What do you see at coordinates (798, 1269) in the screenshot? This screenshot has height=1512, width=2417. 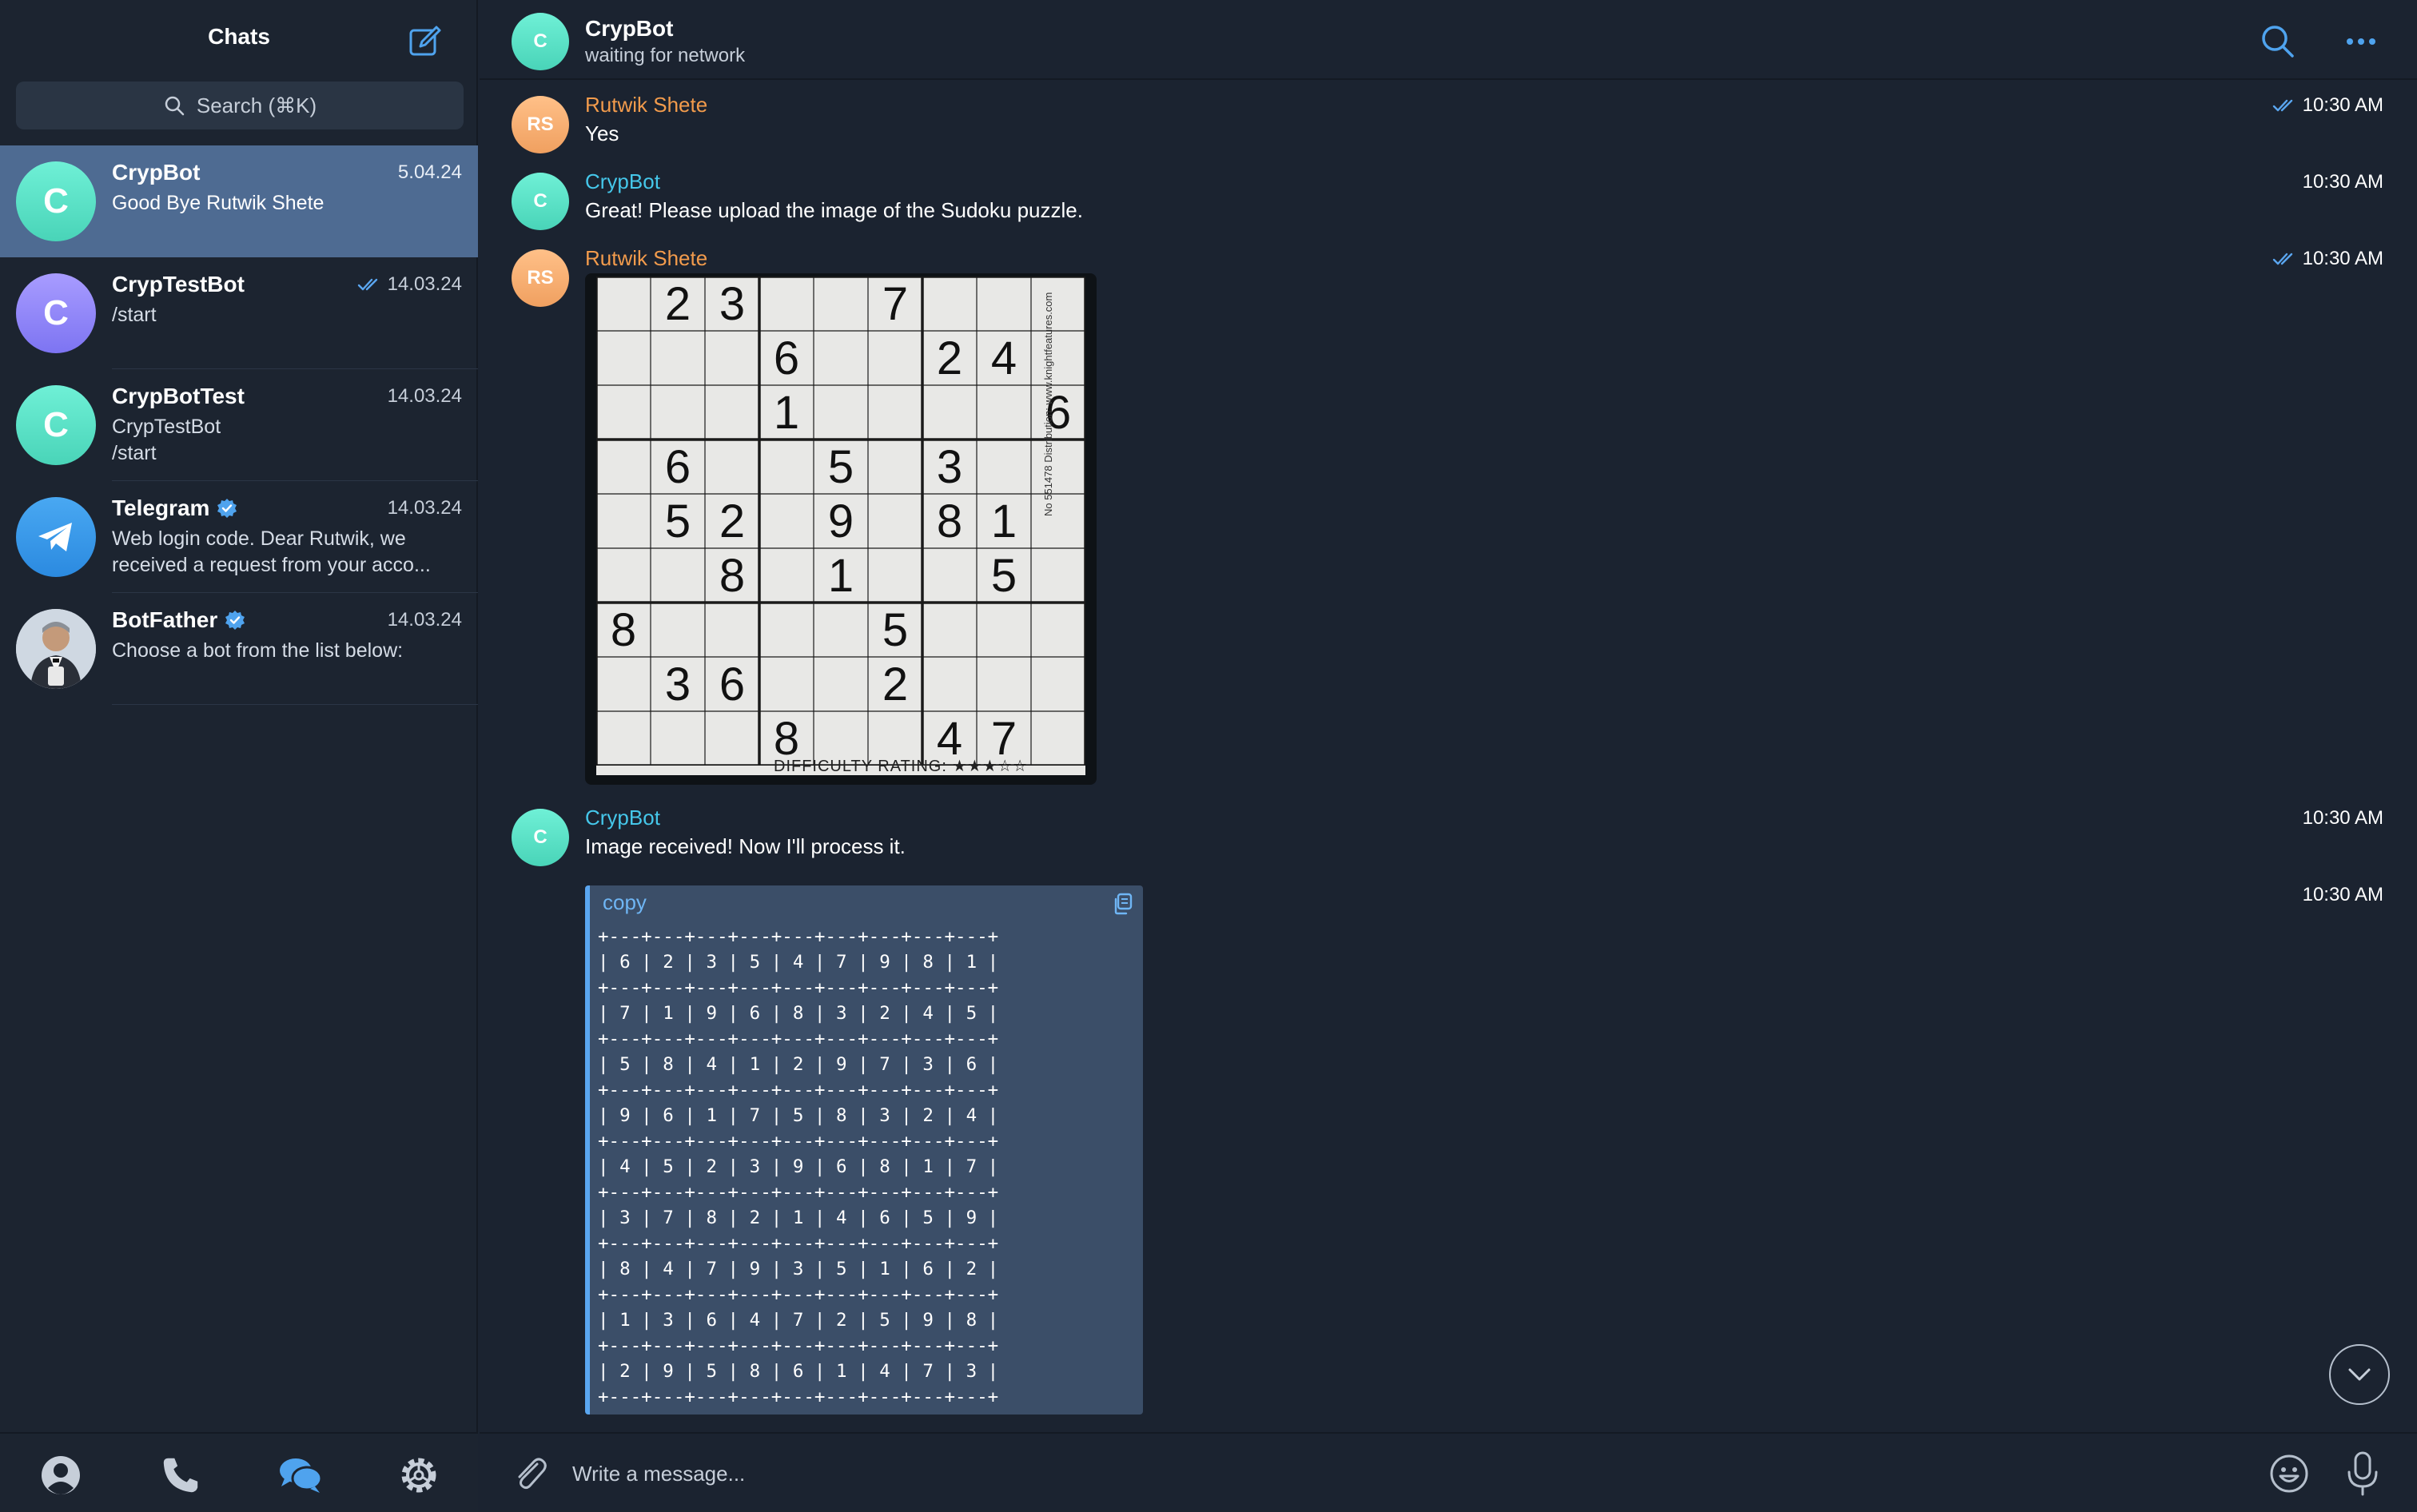 I see `code-row-line: | 8 | 4 | 7 | 9 | 3 | 5 | 1 | 6 | 2 |` at bounding box center [798, 1269].